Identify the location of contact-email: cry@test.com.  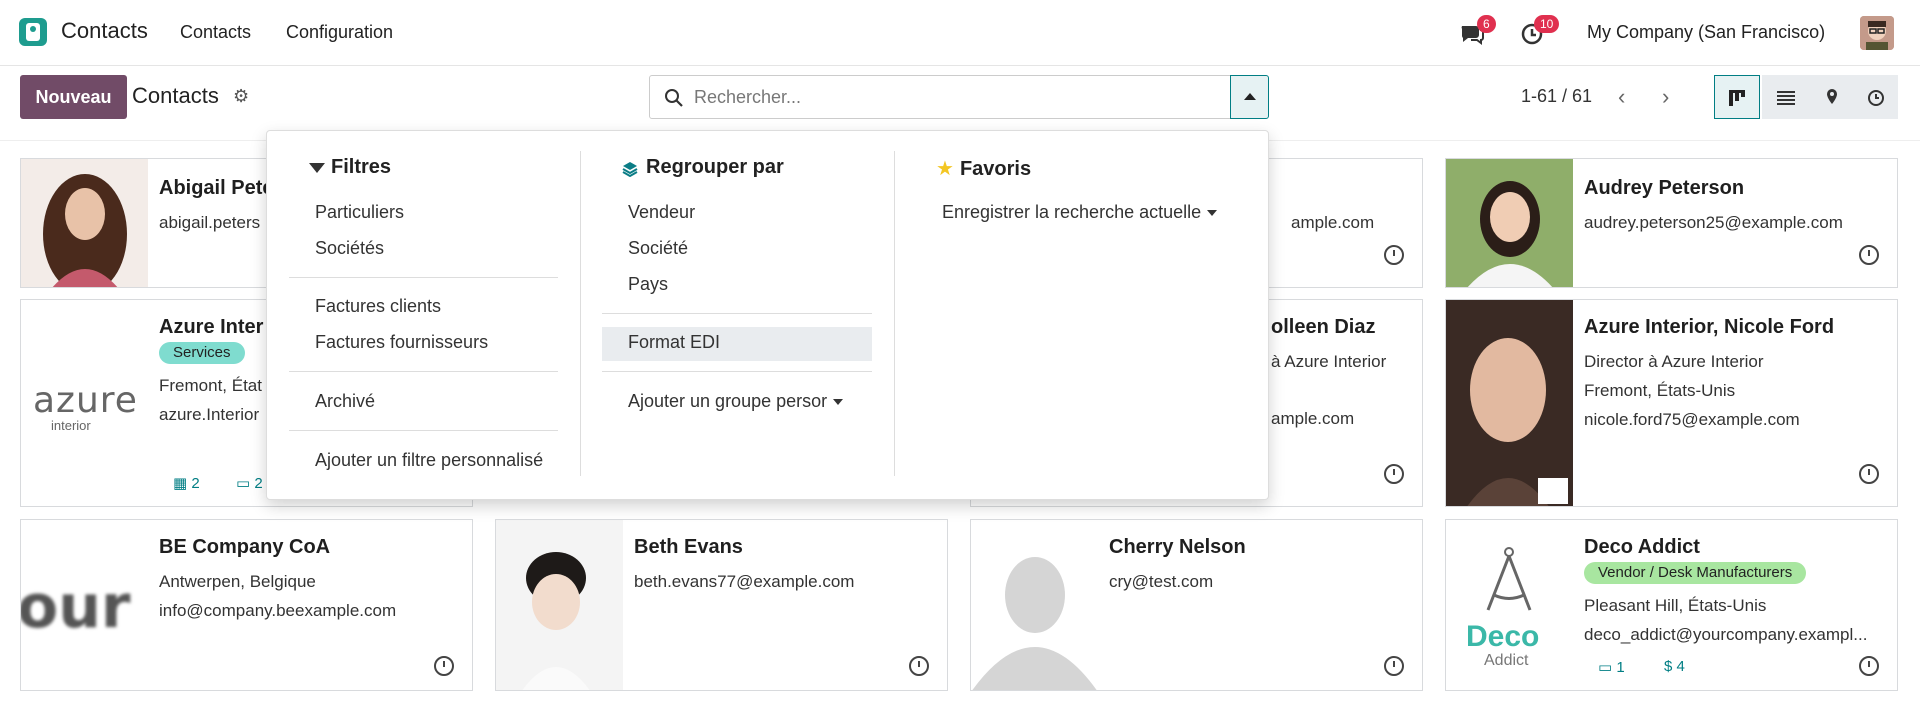
(1161, 581).